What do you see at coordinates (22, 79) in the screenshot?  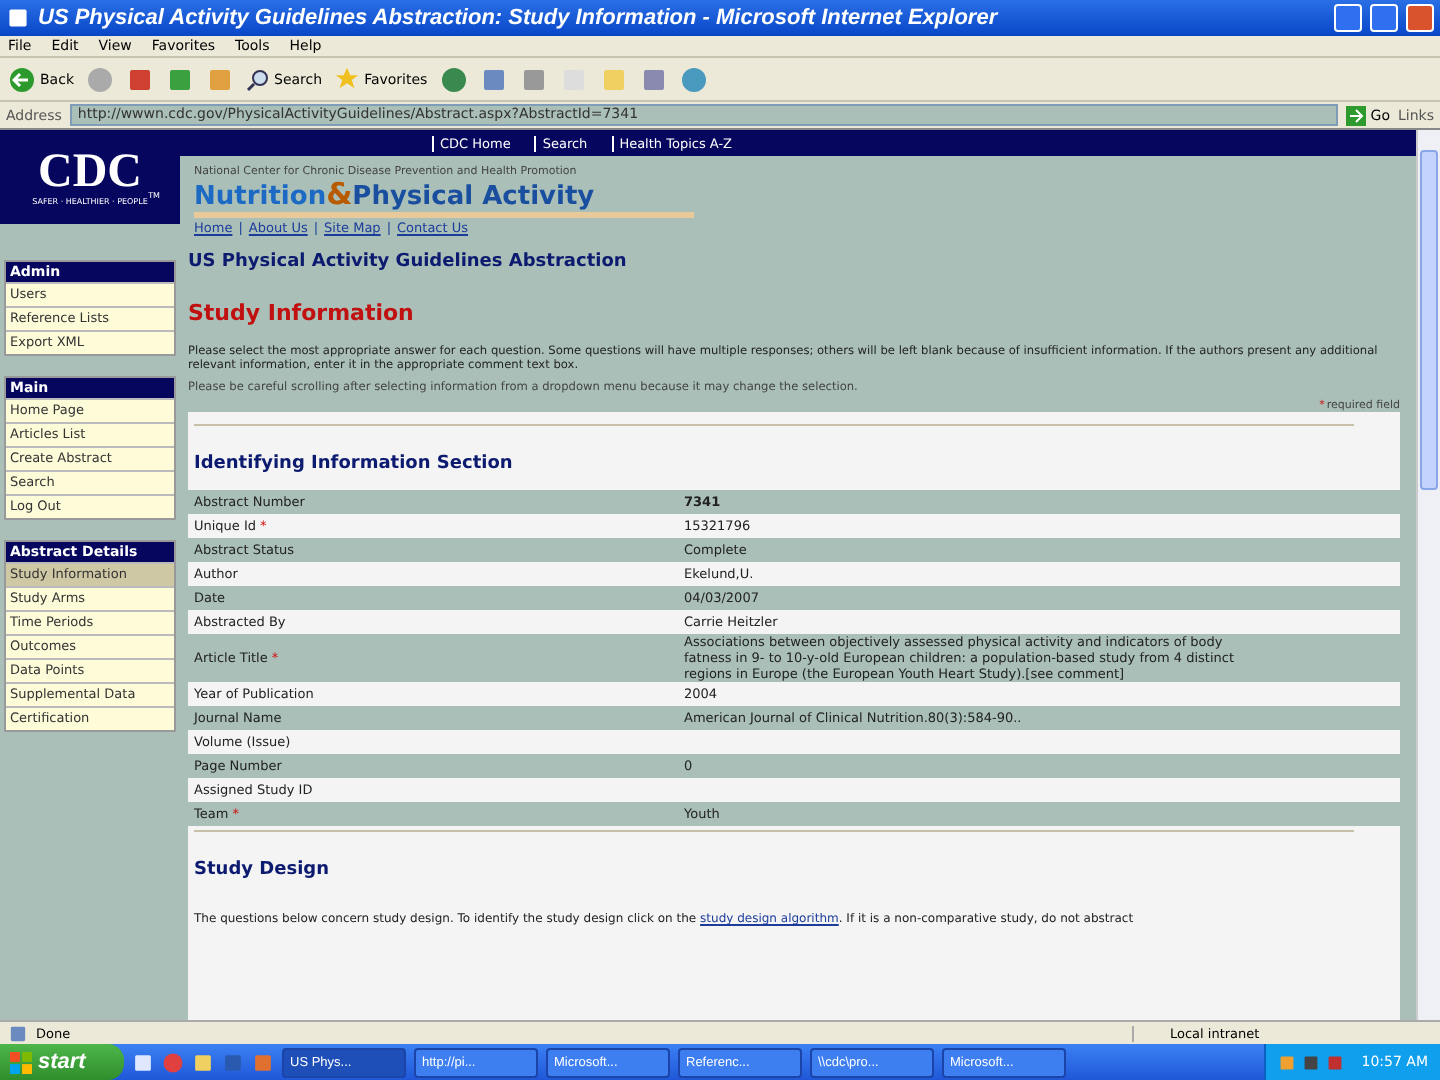 I see `back-arrow-icon` at bounding box center [22, 79].